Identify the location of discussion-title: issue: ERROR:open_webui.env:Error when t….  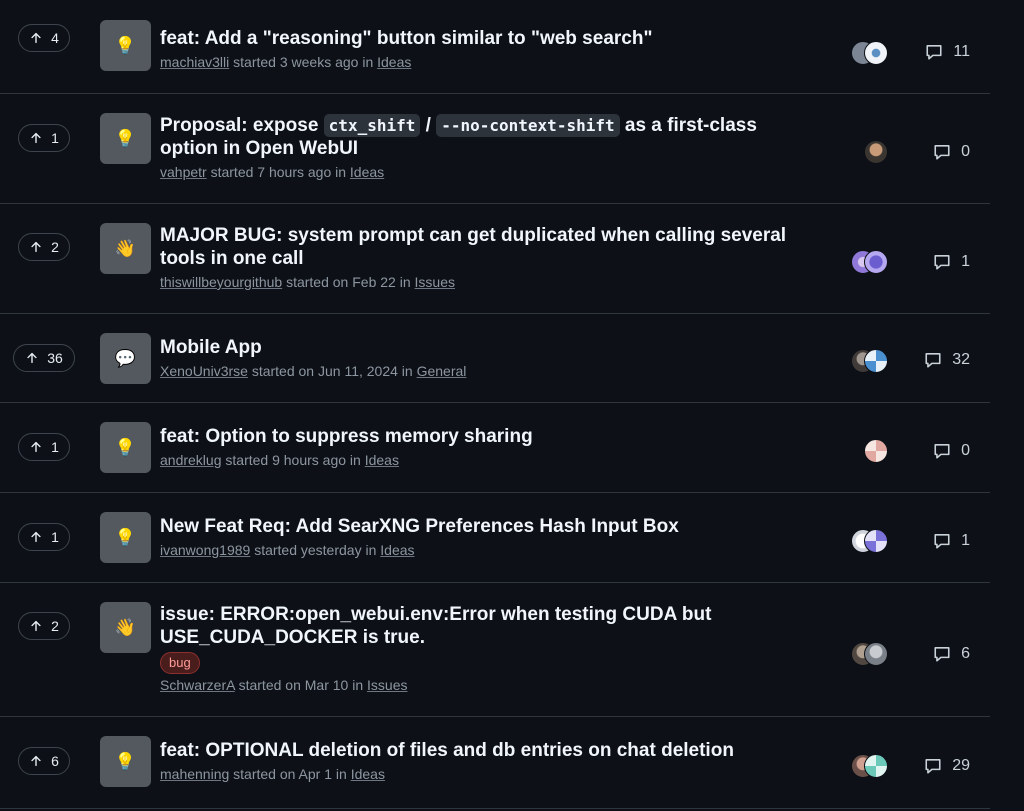
(480, 626).